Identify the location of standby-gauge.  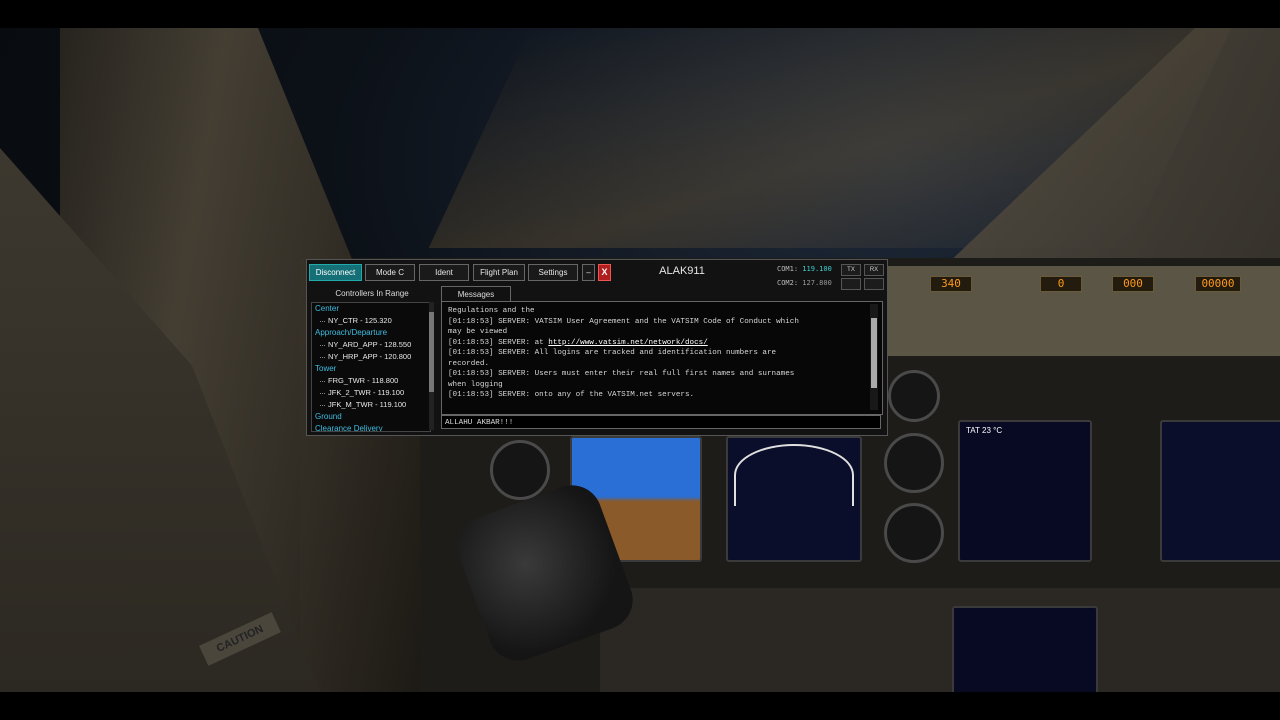
(520, 470).